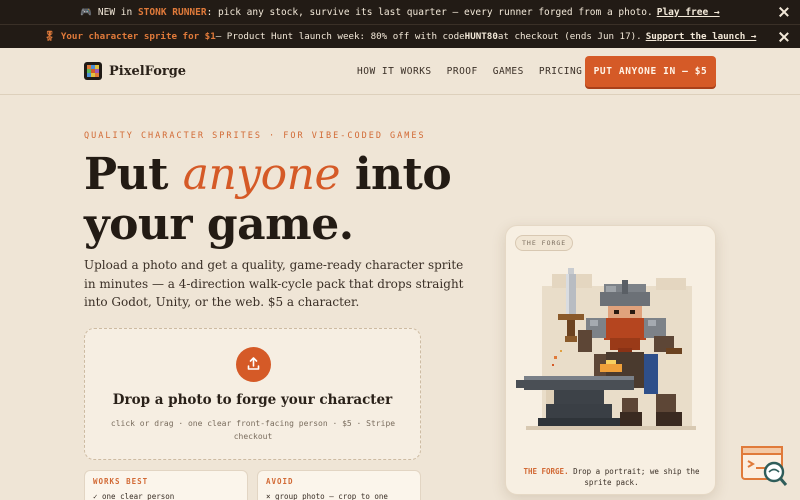 This screenshot has width=800, height=500. I want to click on avoid-heading: AVOID, so click(280, 481).